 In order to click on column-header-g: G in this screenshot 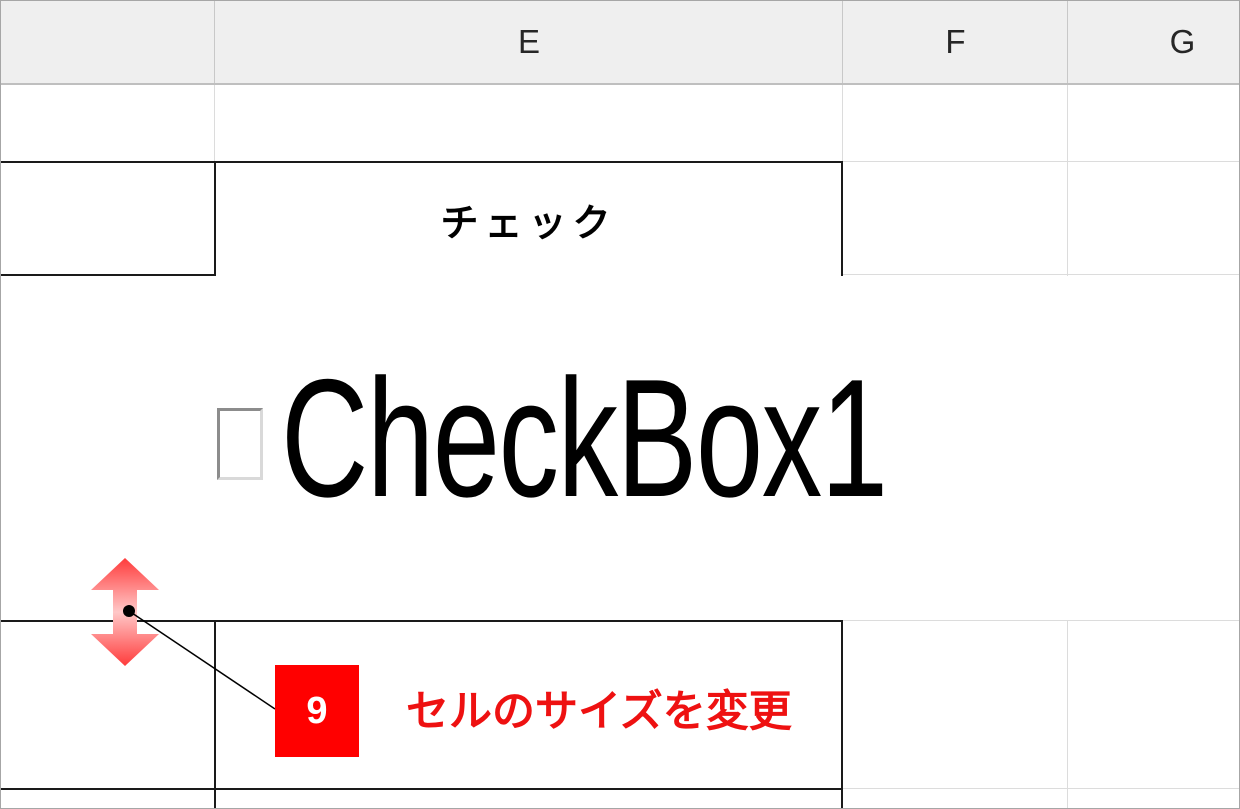, I will do `click(1153, 42)`.